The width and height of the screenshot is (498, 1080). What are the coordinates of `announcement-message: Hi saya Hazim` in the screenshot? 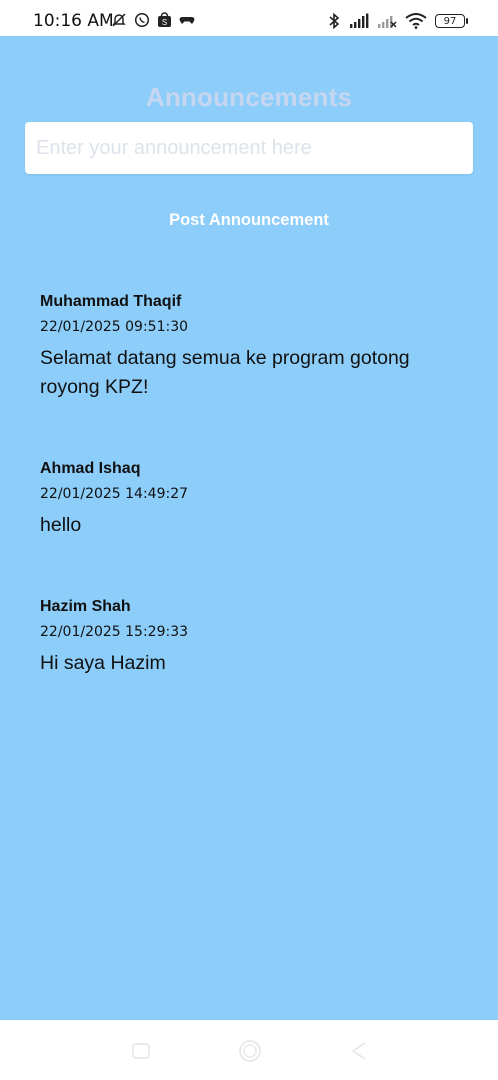 It's located at (103, 663).